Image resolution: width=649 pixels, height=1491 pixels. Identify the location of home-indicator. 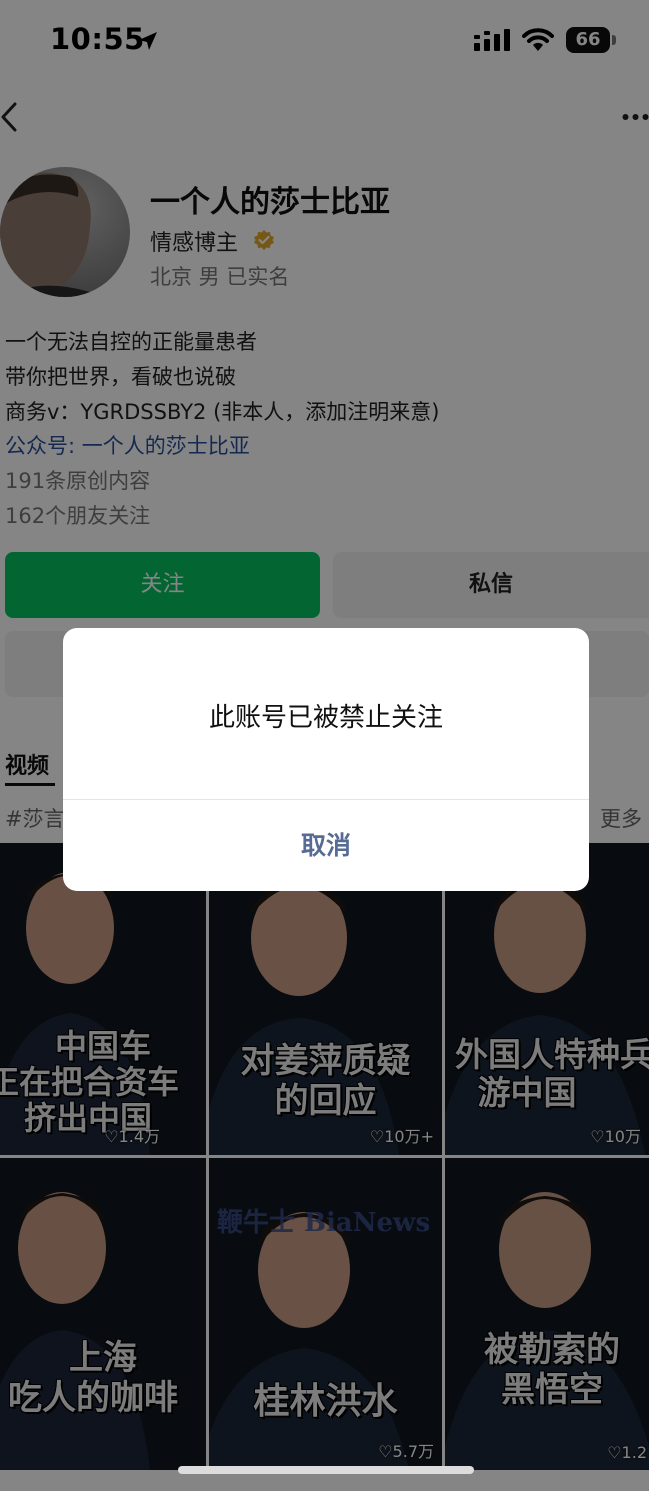
(326, 1470).